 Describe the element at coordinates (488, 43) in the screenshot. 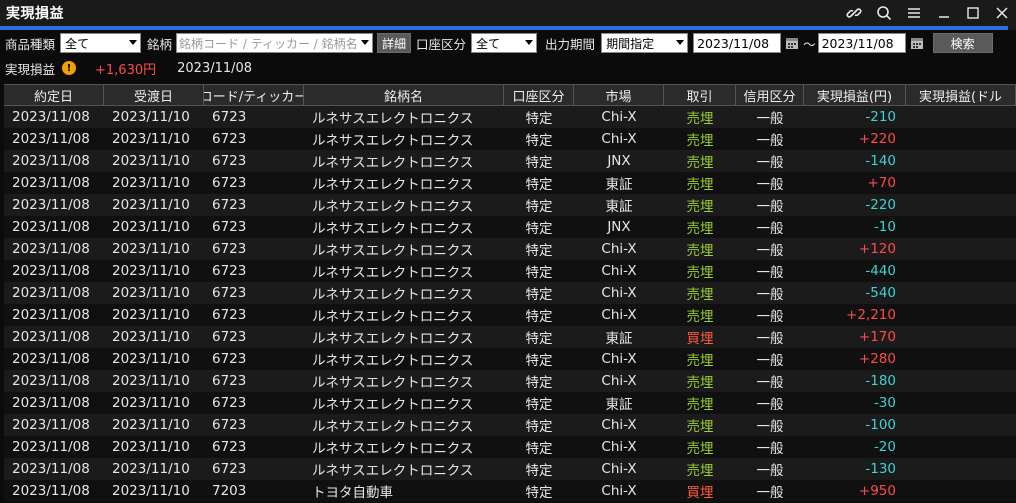

I see `account-value: 全て` at that location.